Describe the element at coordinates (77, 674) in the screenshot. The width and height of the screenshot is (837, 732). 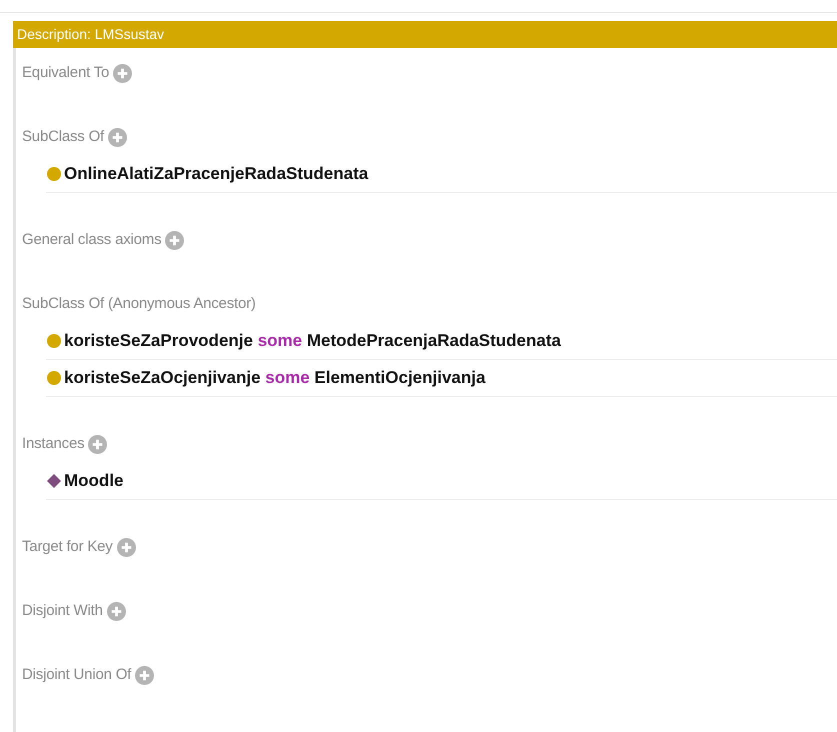
I see `section-label: Disjoint Union Of` at that location.